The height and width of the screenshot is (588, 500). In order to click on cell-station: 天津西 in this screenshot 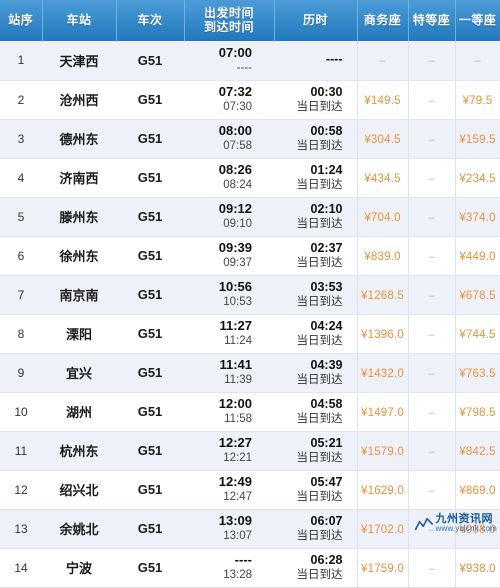, I will do `click(79, 61)`.